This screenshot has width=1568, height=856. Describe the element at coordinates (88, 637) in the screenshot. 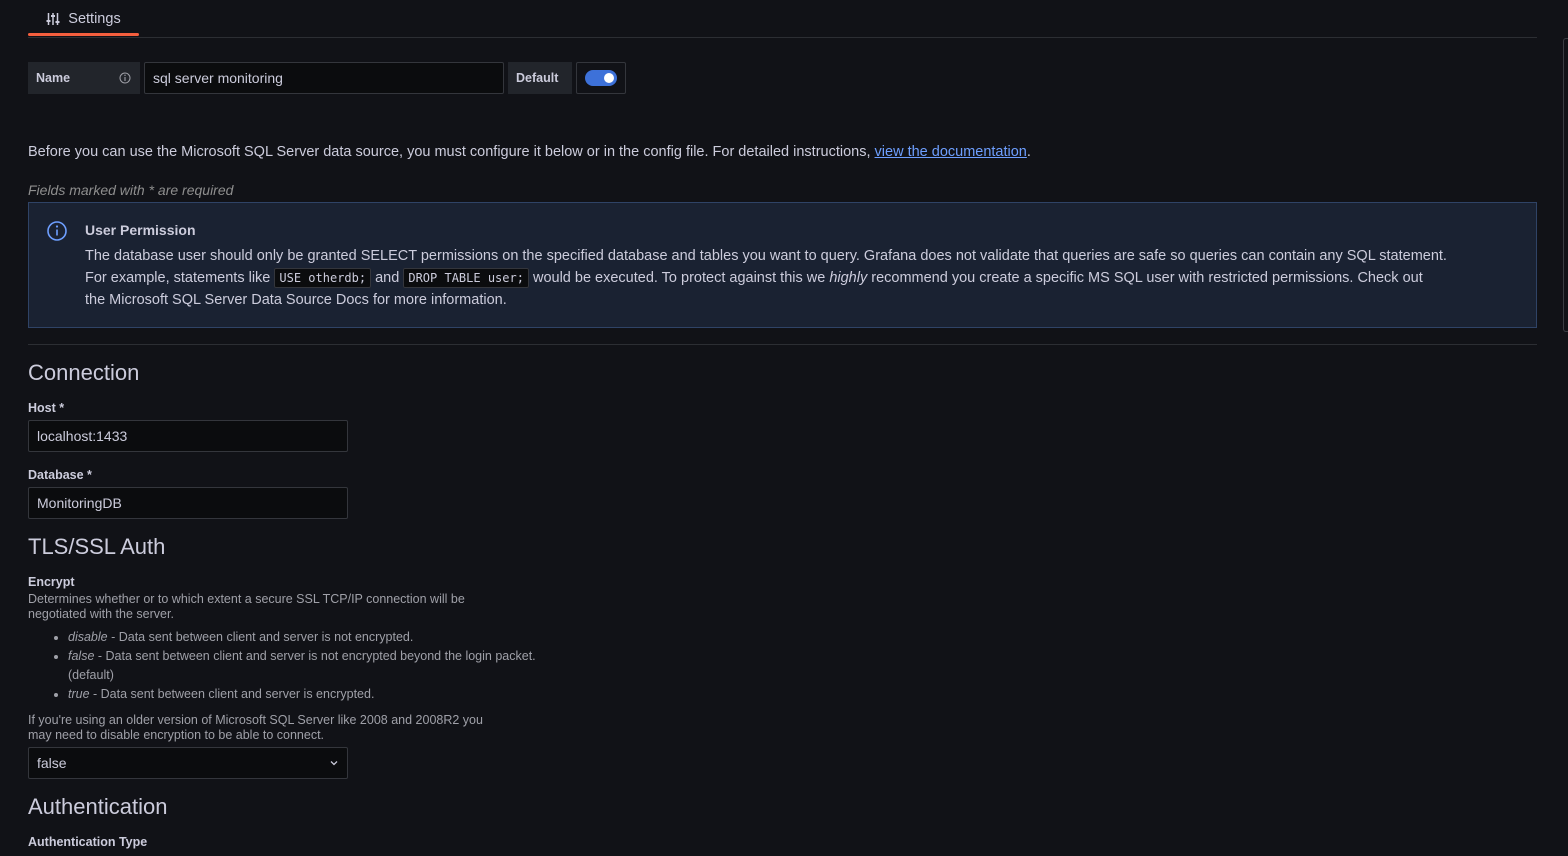

I see `option-key: disable` at that location.